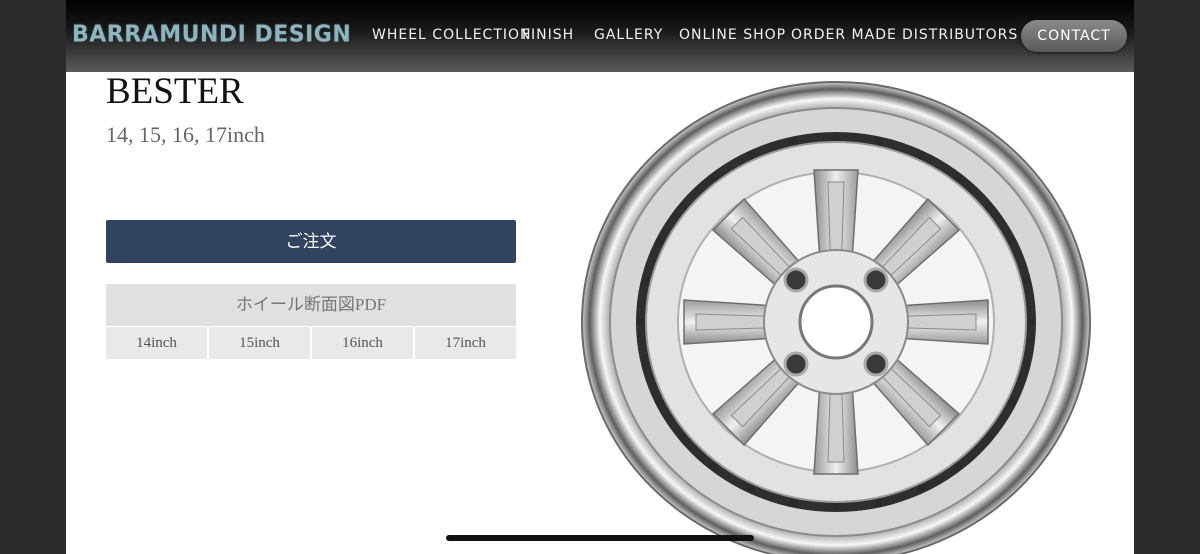 Image resolution: width=1200 pixels, height=554 pixels. I want to click on nav-gallery: GALLERY, so click(628, 37).